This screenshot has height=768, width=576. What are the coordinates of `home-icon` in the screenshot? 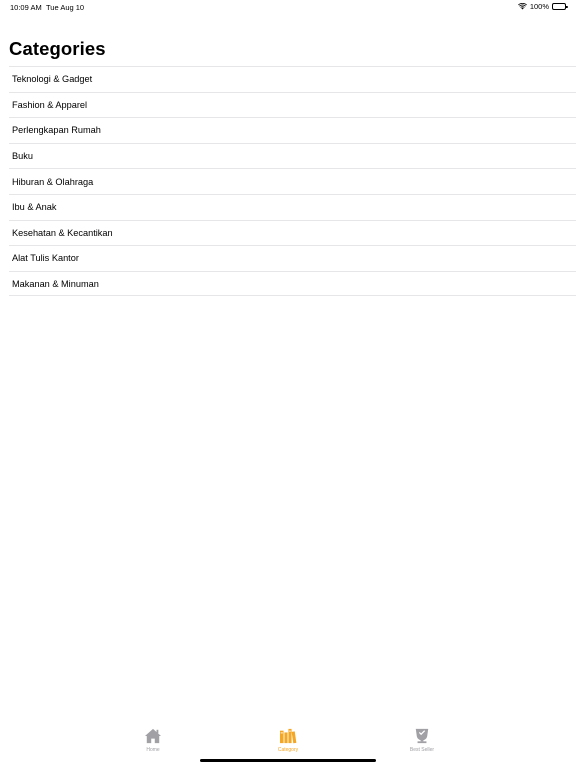 It's located at (153, 736).